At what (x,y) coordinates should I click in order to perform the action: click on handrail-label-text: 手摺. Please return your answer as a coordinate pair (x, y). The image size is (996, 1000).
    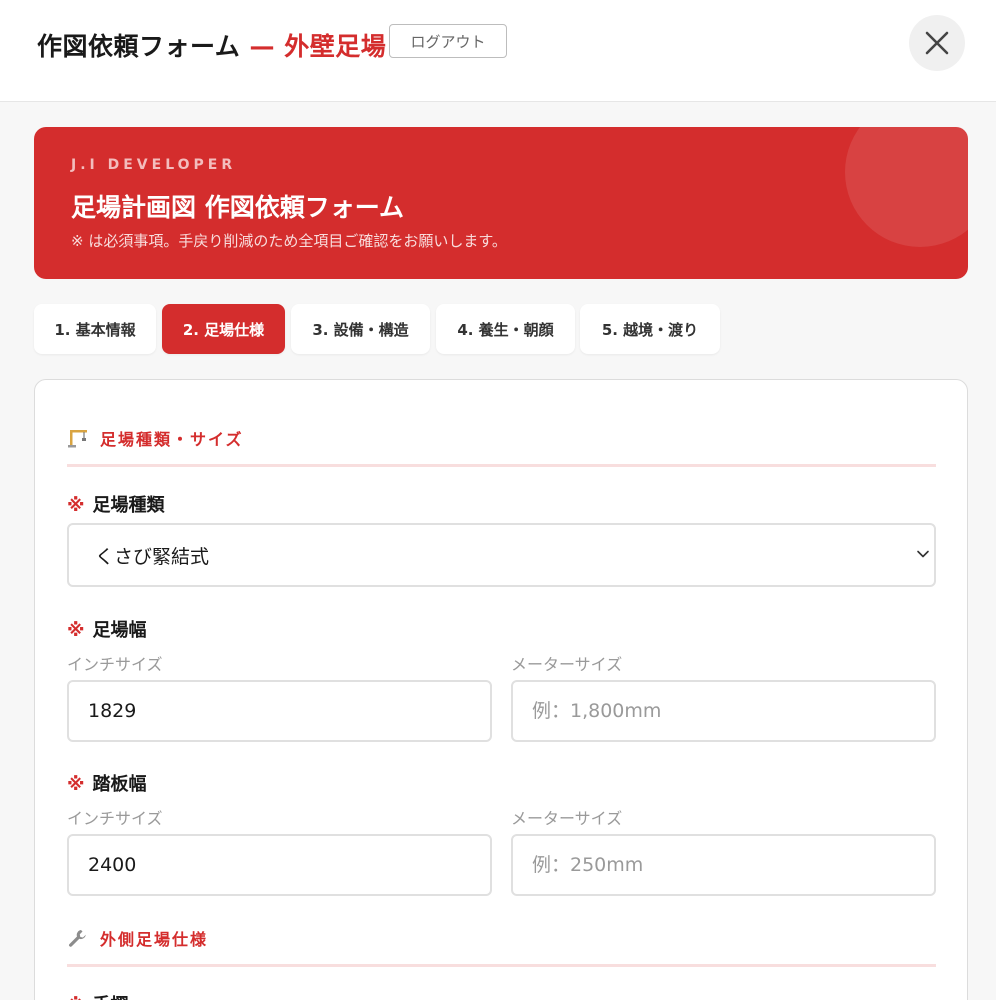
    Looking at the image, I should click on (111, 997).